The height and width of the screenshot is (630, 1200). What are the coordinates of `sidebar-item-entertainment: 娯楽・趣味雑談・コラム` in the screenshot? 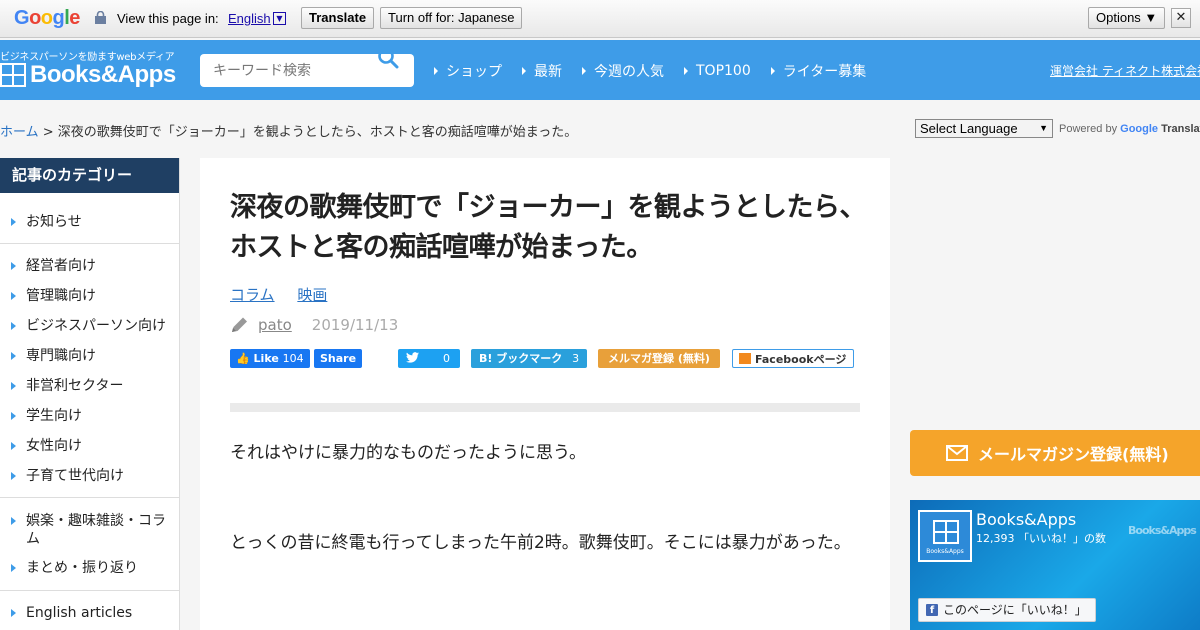 It's located at (90, 530).